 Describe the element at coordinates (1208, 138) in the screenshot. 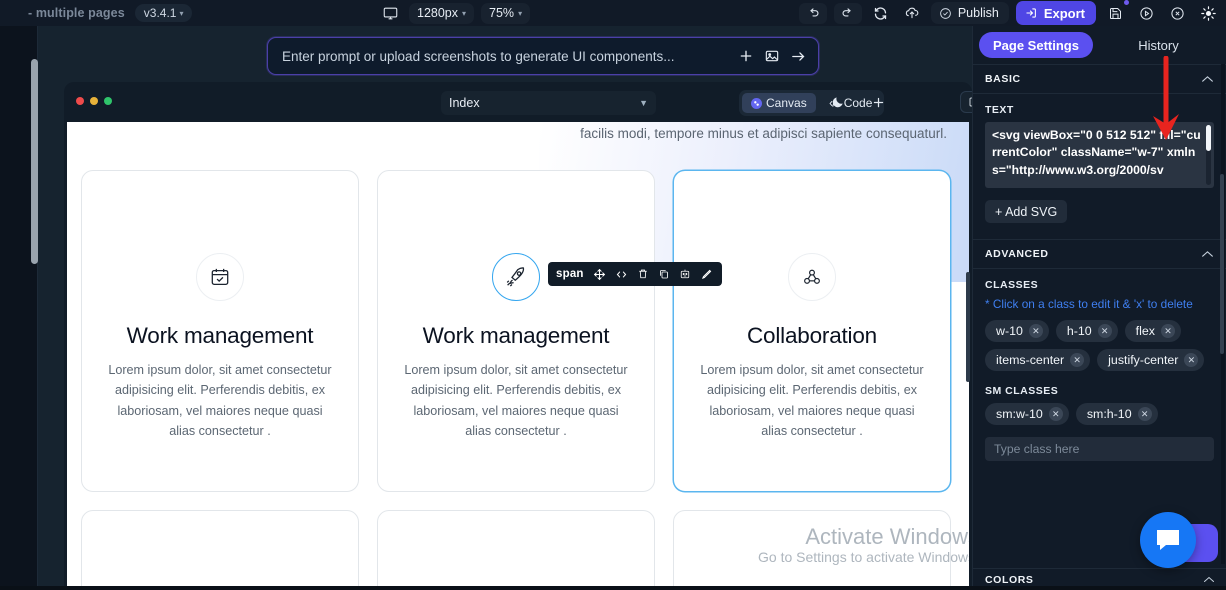

I see `textarea-scrollbar-thumb` at that location.